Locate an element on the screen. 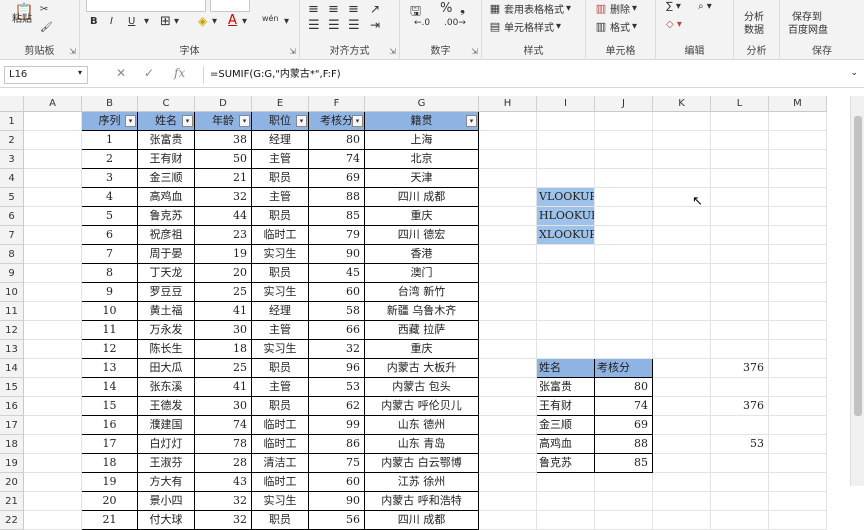 The width and height of the screenshot is (864, 530). table-cell: 职员 is located at coordinates (280, 520).